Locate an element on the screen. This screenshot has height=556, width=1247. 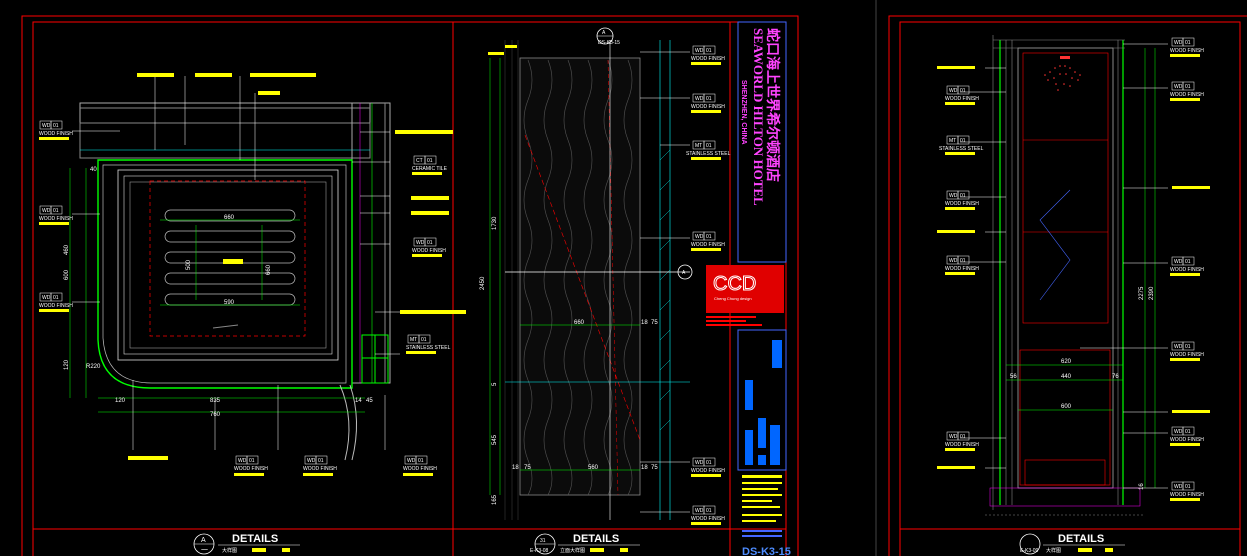
dim-text: 560 is located at coordinates (593, 468).